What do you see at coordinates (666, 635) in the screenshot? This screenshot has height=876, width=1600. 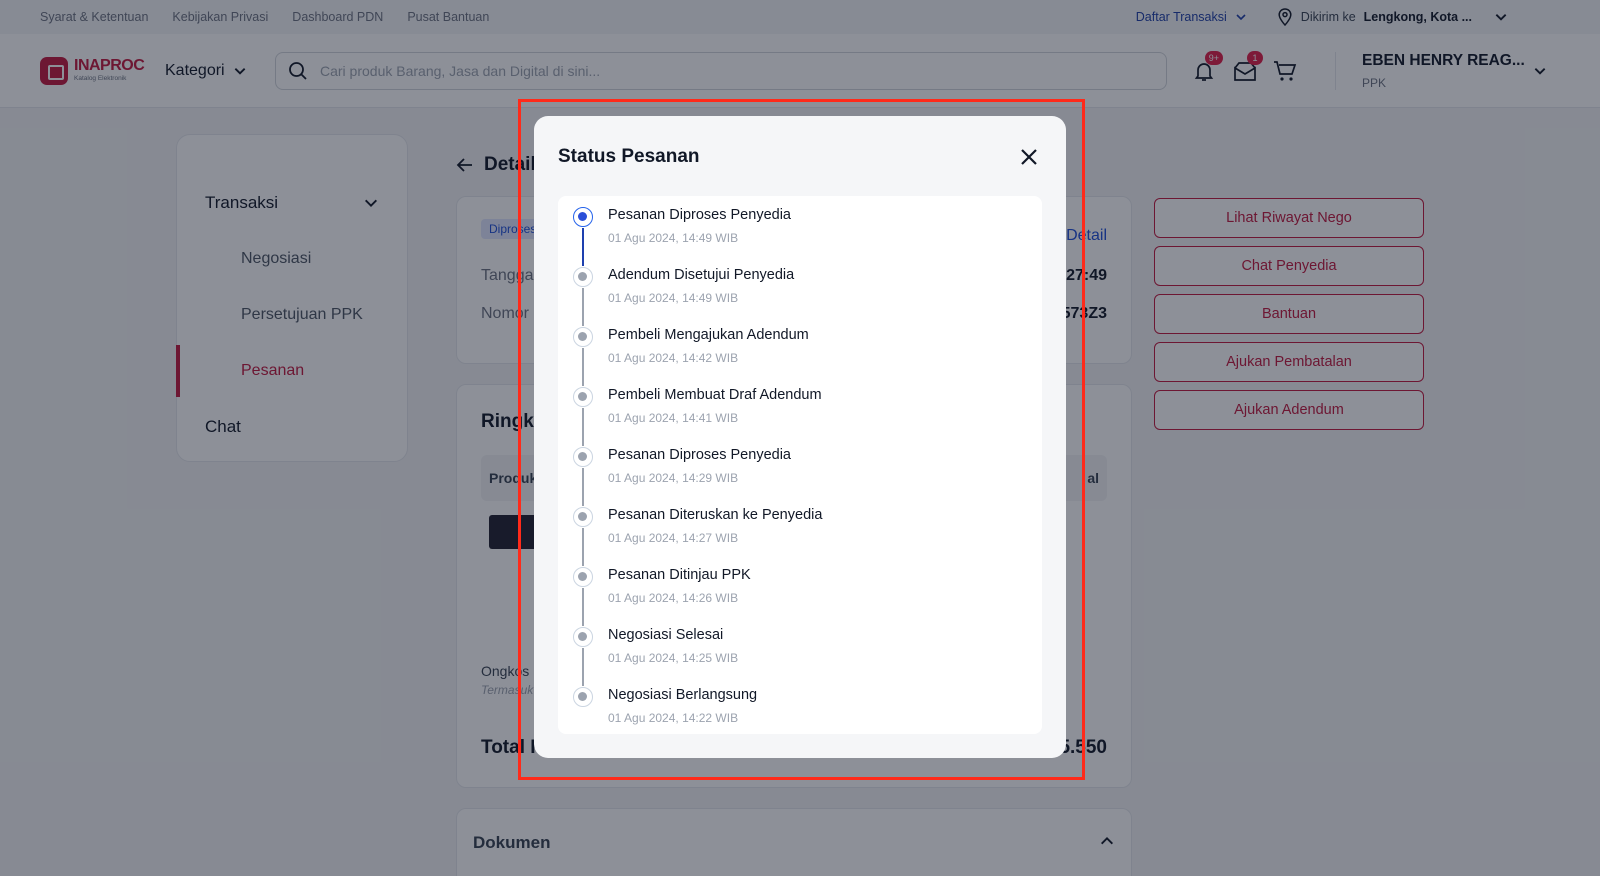 I see `timeline-title: Negosiasi Selesai` at bounding box center [666, 635].